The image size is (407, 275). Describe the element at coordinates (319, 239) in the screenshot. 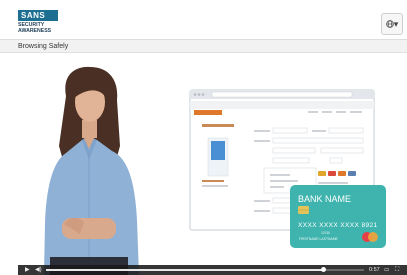

I see `card-holder: FIRSTNAME LASTNAME` at that location.